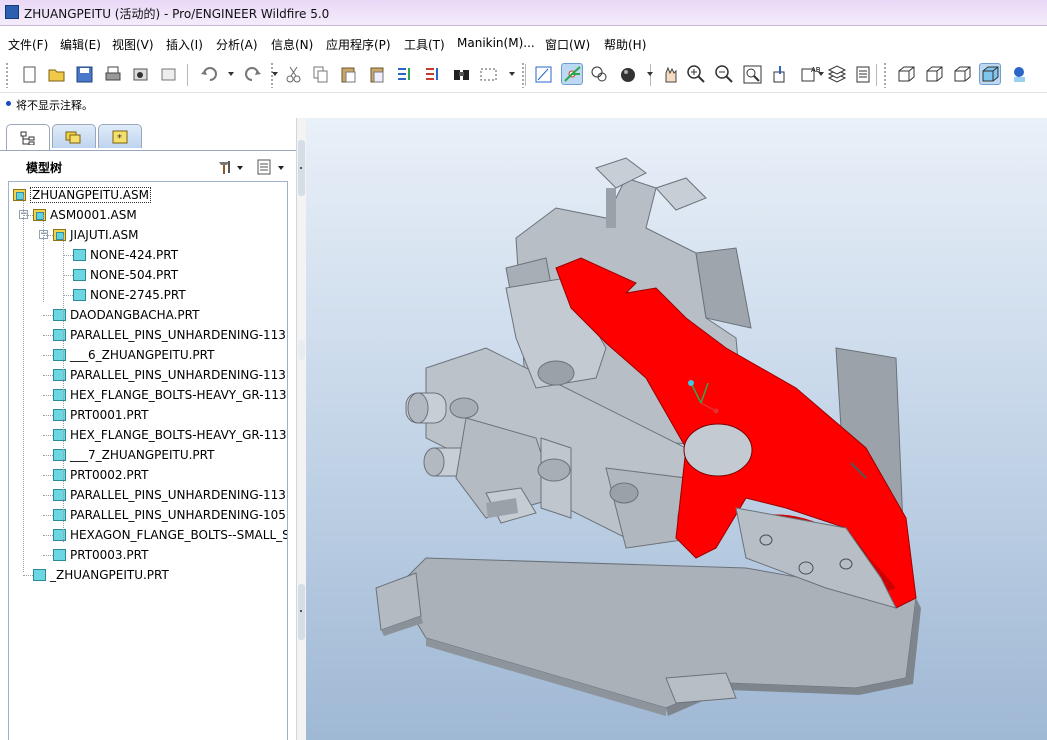 This screenshot has width=1047, height=740. Describe the element at coordinates (95, 235) in the screenshot. I see `tree-item: JIAJUTI.ASM` at that location.